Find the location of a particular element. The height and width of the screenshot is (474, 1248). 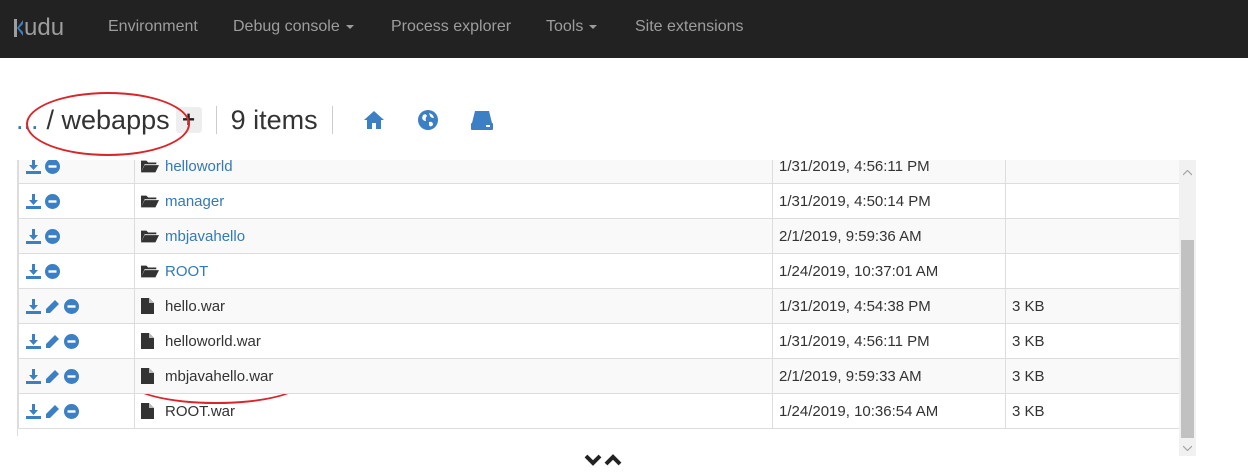

table-row: mbjavahello 2/1/2019, 9:59:36 AM is located at coordinates (599, 236).